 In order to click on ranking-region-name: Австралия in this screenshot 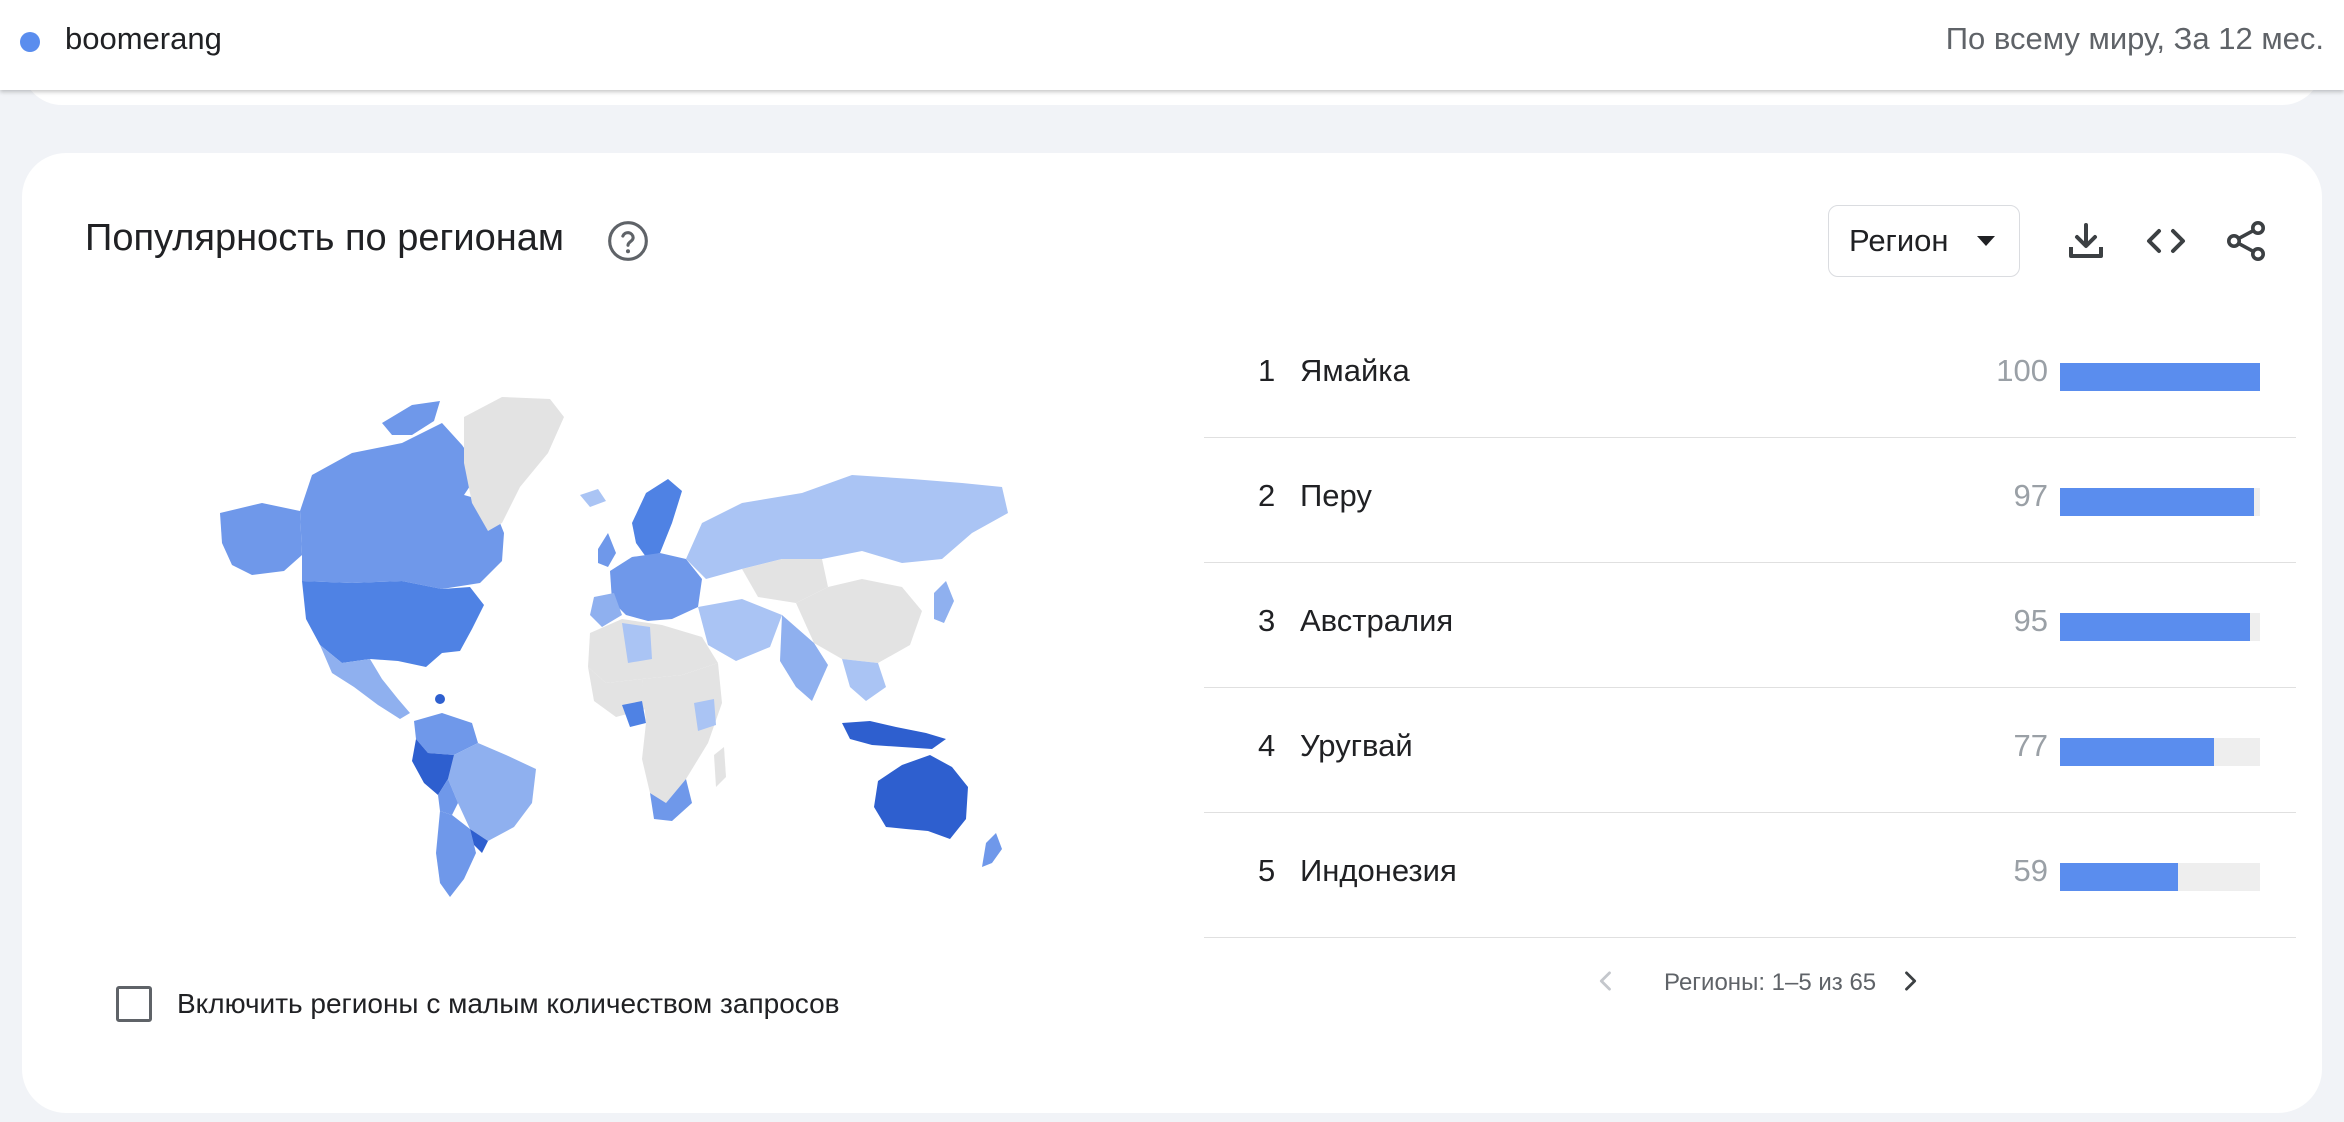, I will do `click(1376, 621)`.